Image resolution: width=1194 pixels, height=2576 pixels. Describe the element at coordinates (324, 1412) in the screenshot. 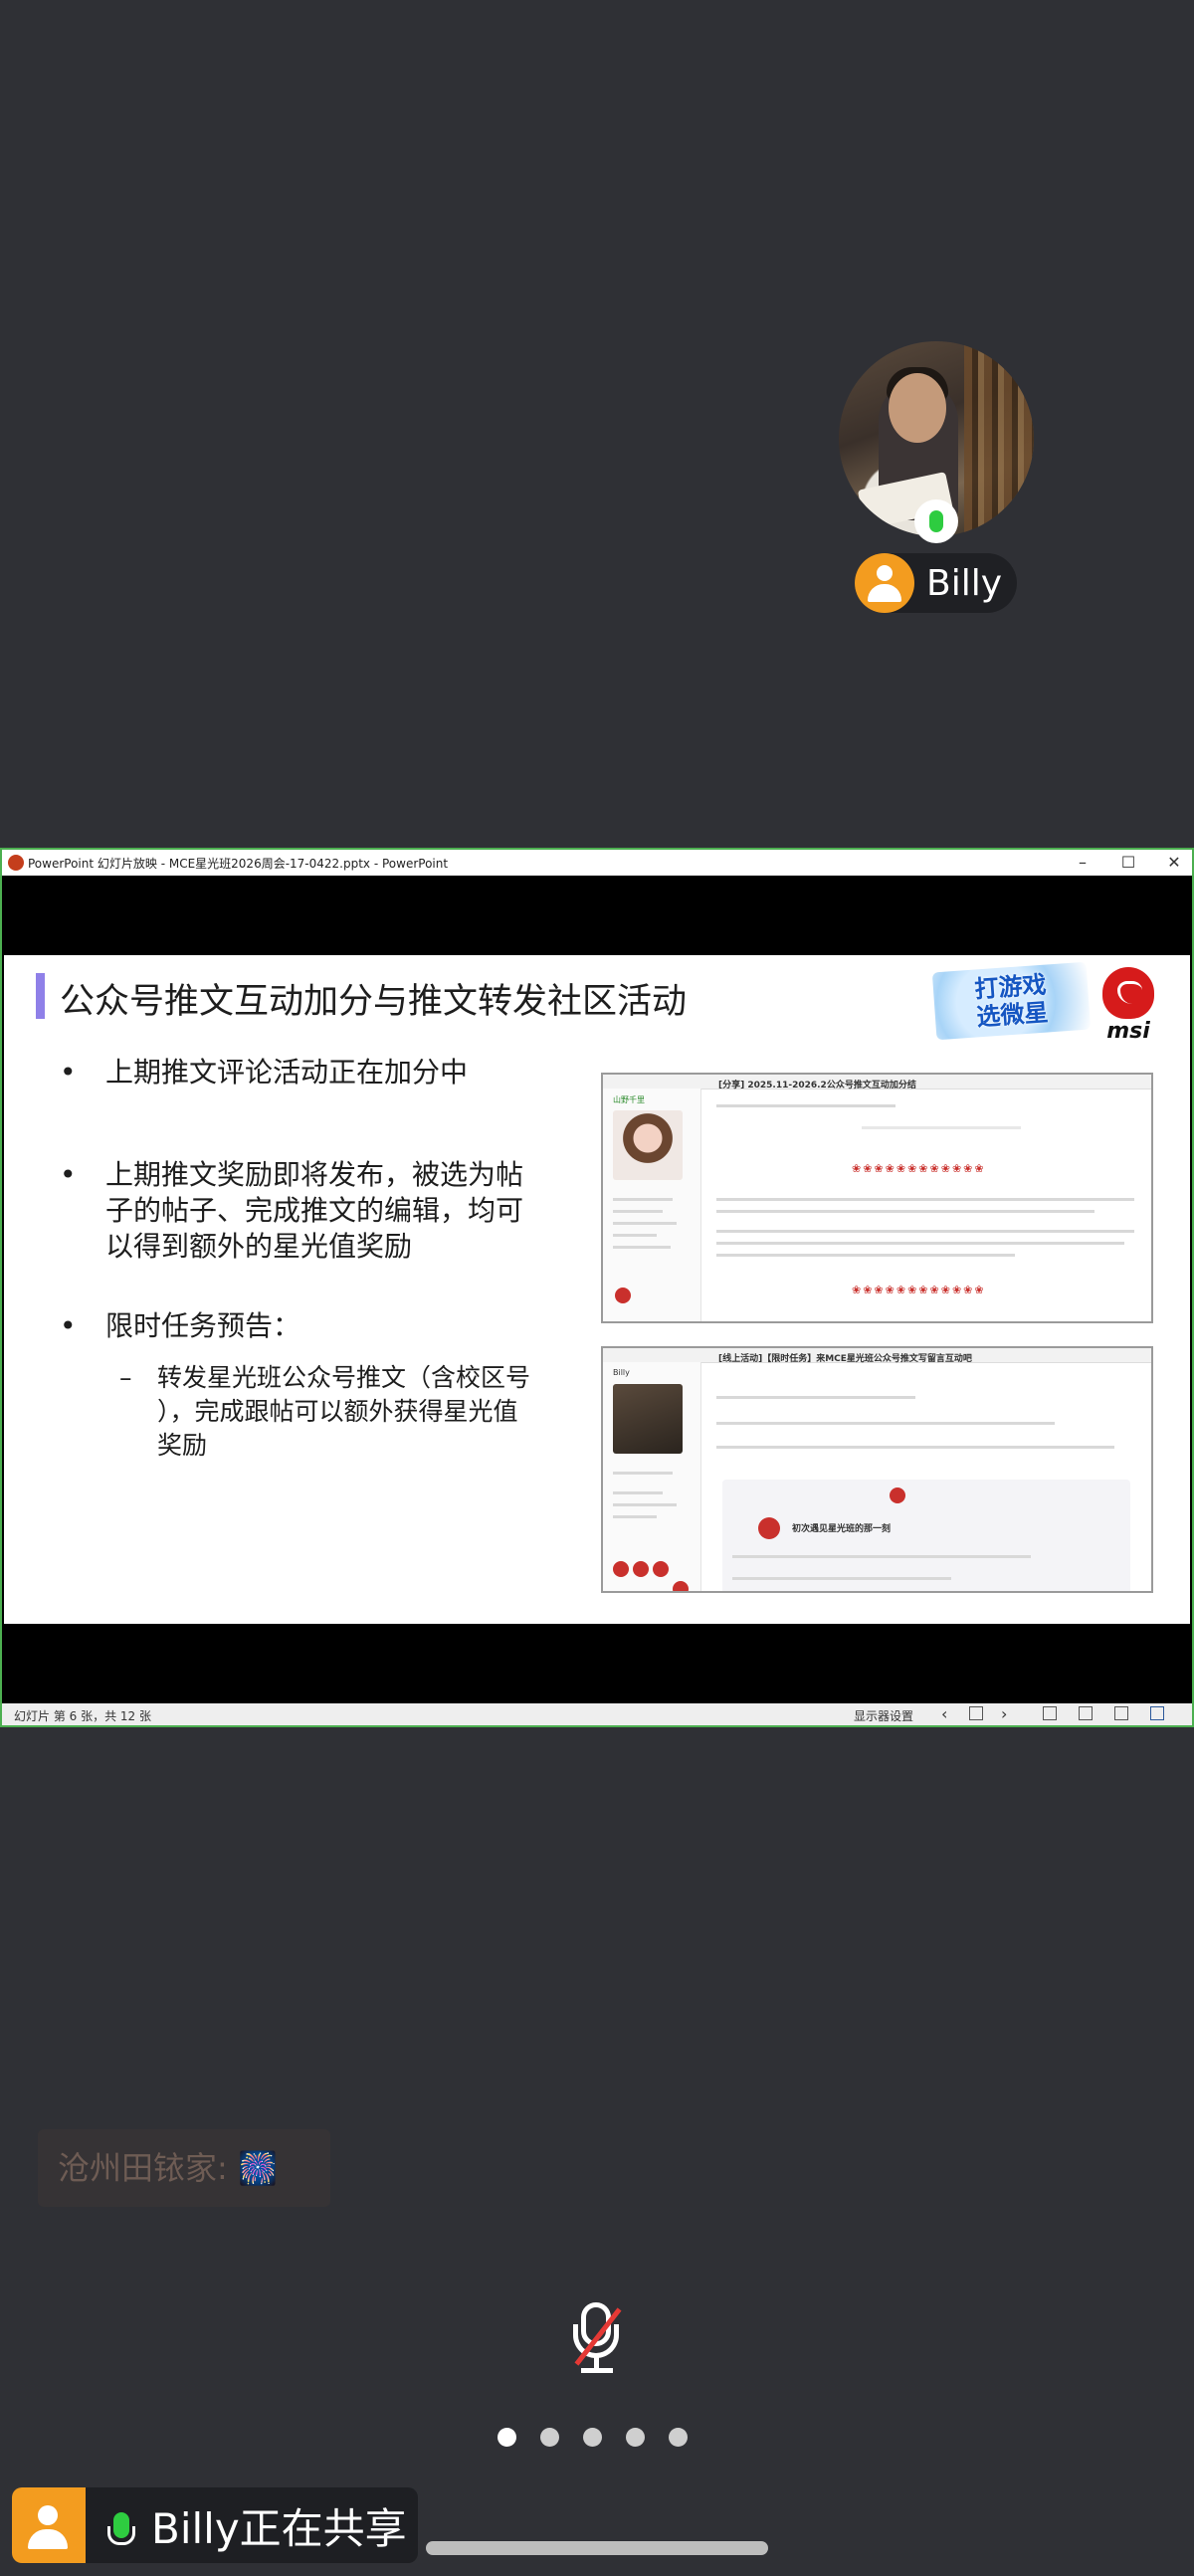

I see `sub-bullet-1: 转发星光班公众号推文（含校区号 ），完成跟帖可以额外获得星光值 奖励` at that location.